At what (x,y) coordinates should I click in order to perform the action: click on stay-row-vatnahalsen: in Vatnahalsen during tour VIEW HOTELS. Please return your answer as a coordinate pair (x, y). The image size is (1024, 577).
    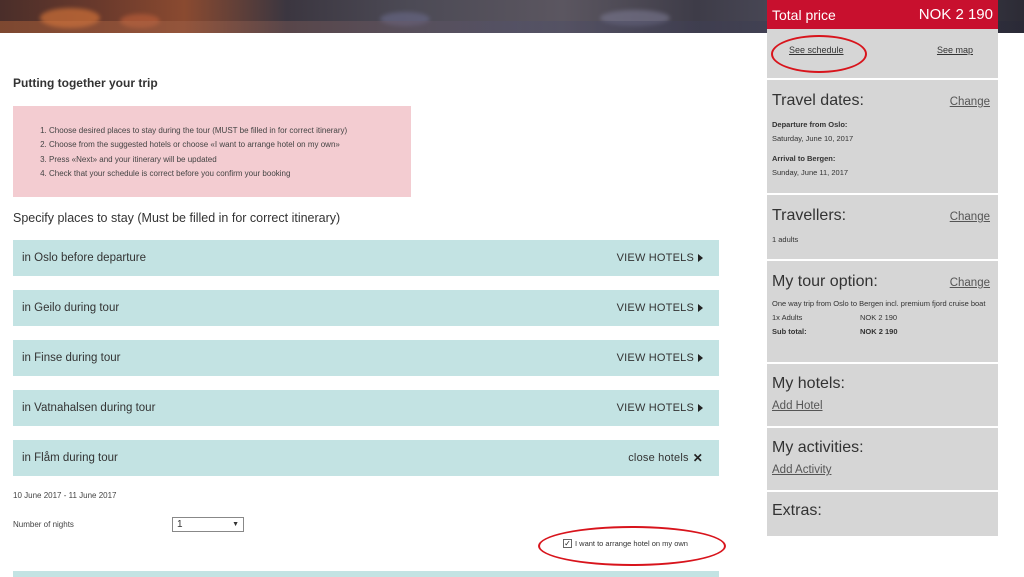
    Looking at the image, I should click on (366, 408).